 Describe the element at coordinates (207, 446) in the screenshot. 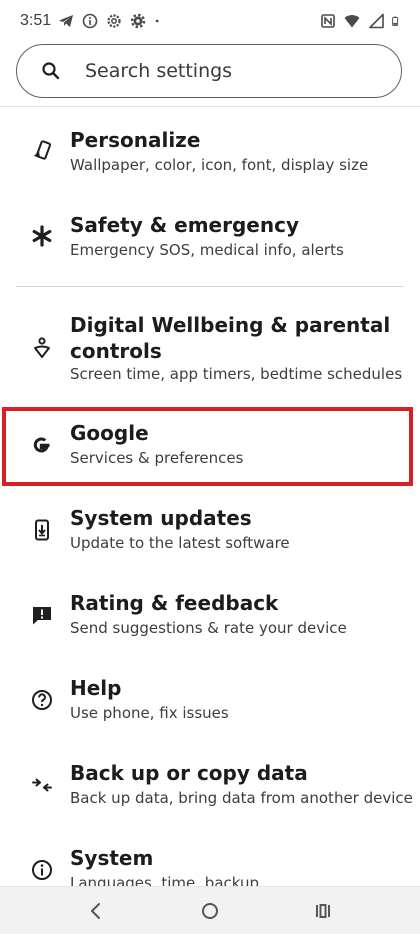

I see `highlight-box` at that location.